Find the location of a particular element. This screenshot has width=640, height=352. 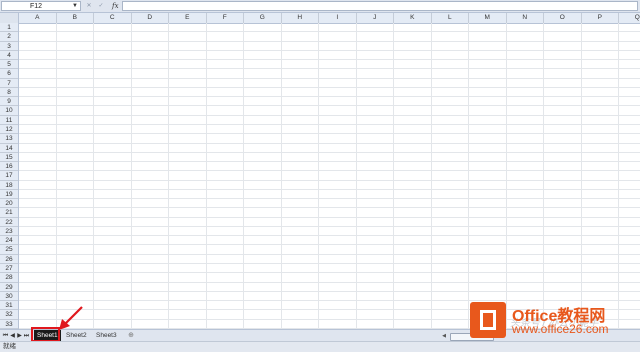

column-header: H is located at coordinates (300, 18).